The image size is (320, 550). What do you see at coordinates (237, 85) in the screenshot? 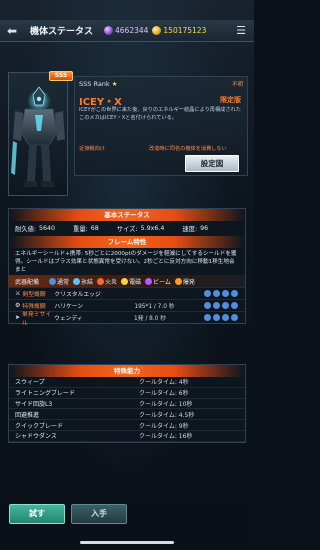
I see `status-note: 不明` at bounding box center [237, 85].